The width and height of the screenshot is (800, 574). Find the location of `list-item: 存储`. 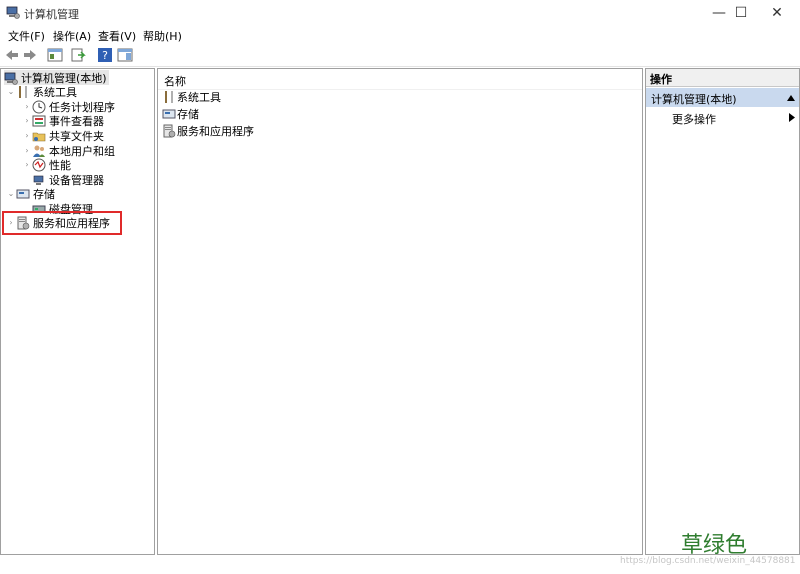

list-item: 存储 is located at coordinates (180, 114).